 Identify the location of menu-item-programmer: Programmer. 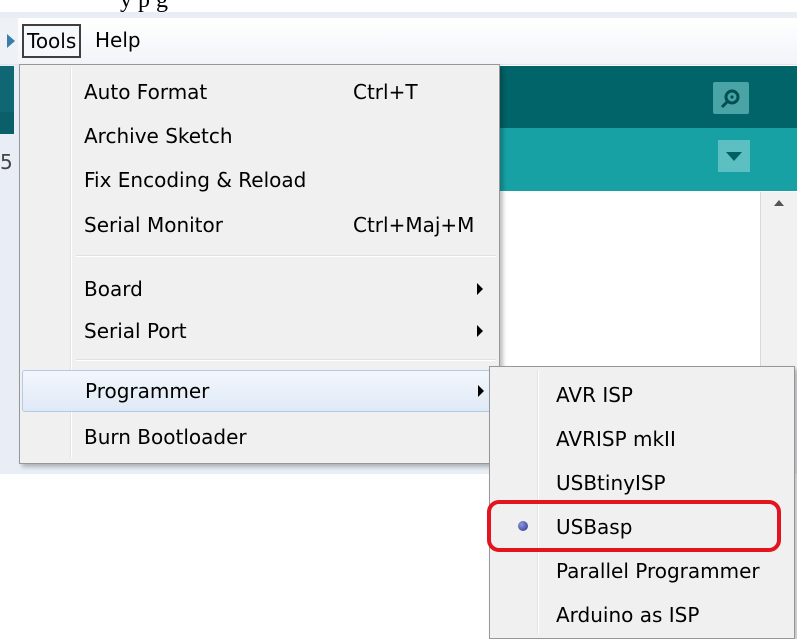
(259, 391).